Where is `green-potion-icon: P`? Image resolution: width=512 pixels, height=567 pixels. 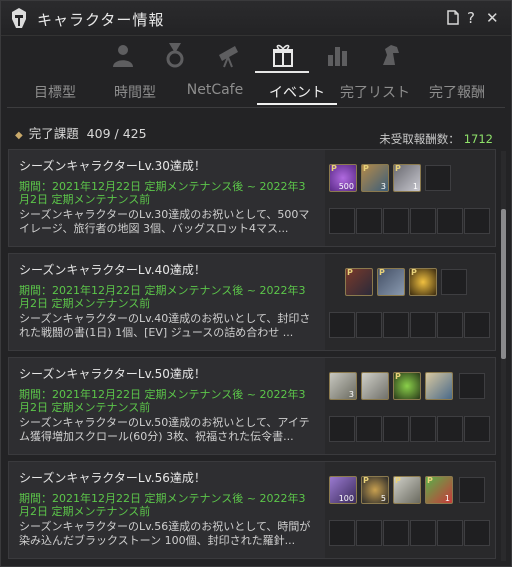
green-potion-icon: P is located at coordinates (407, 386).